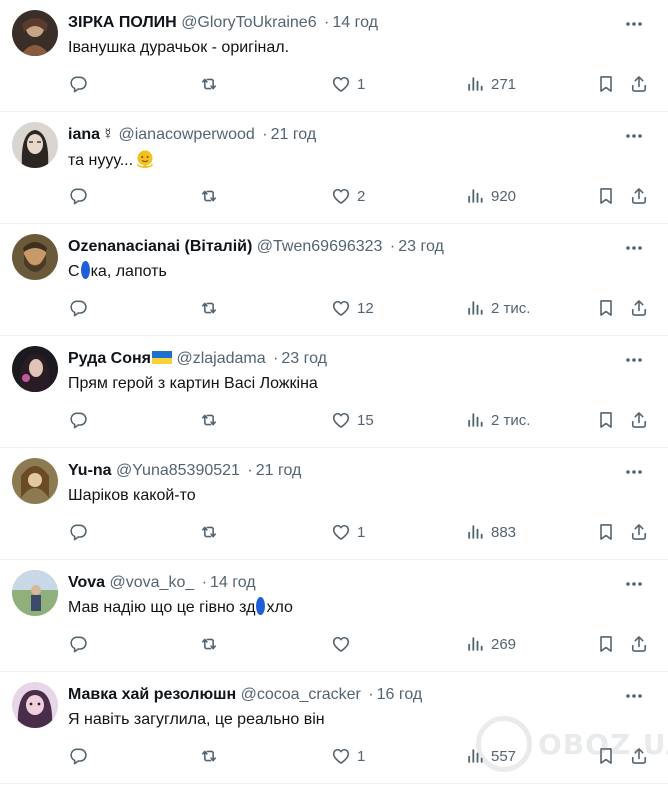  Describe the element at coordinates (301, 694) in the screenshot. I see `user-handle: @cocoa_cracker` at that location.